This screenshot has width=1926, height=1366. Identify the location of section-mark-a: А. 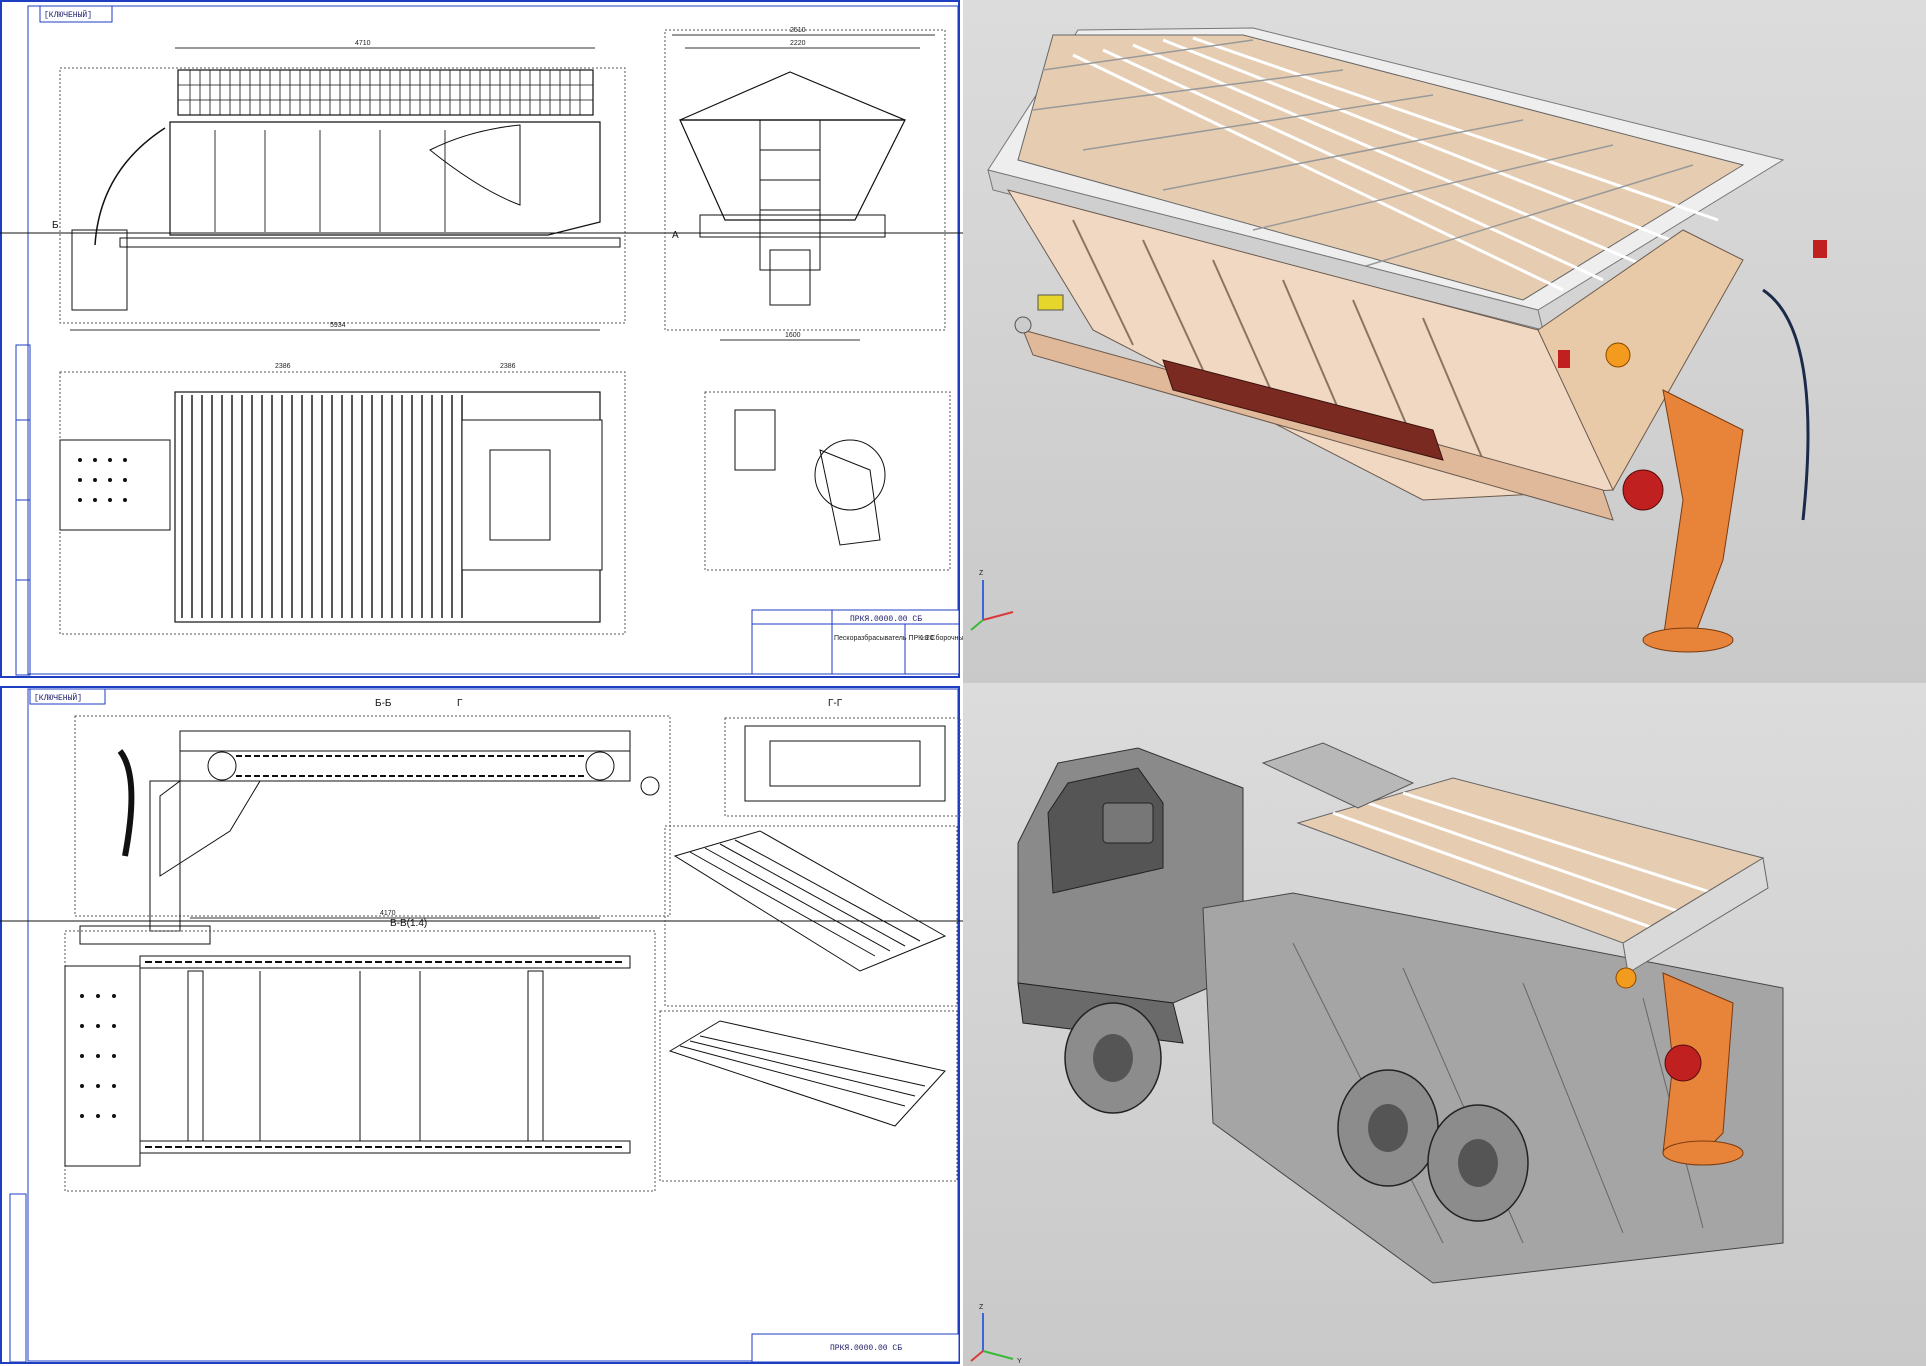
(675, 235).